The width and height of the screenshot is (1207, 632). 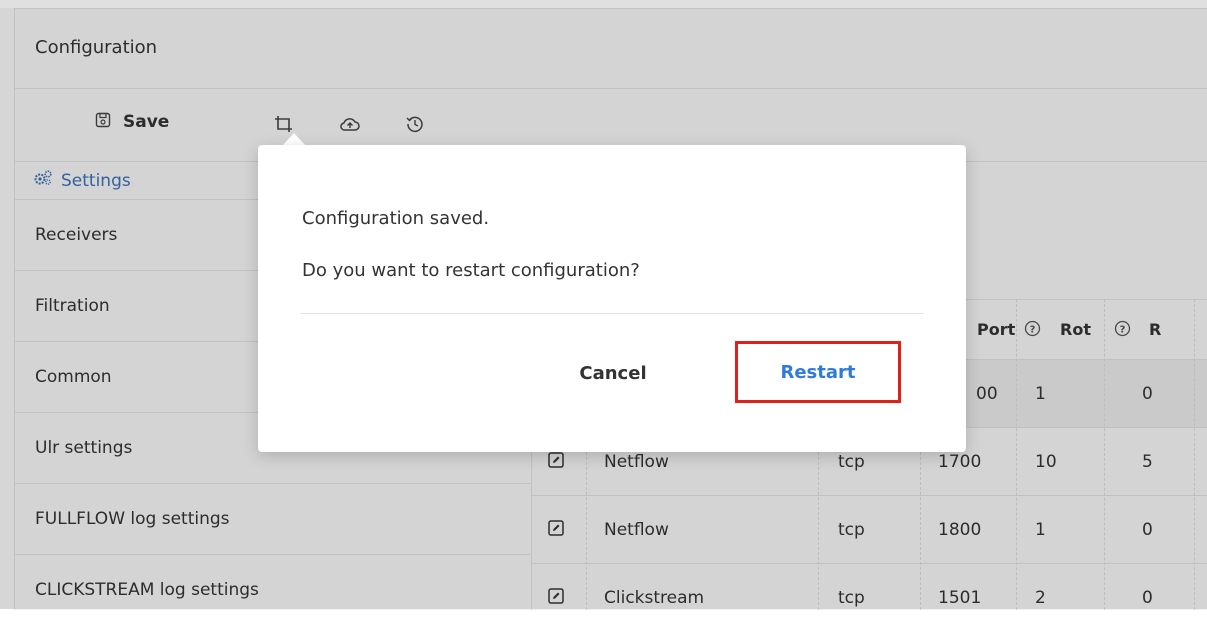 What do you see at coordinates (612, 313) in the screenshot?
I see `dialog-divider` at bounding box center [612, 313].